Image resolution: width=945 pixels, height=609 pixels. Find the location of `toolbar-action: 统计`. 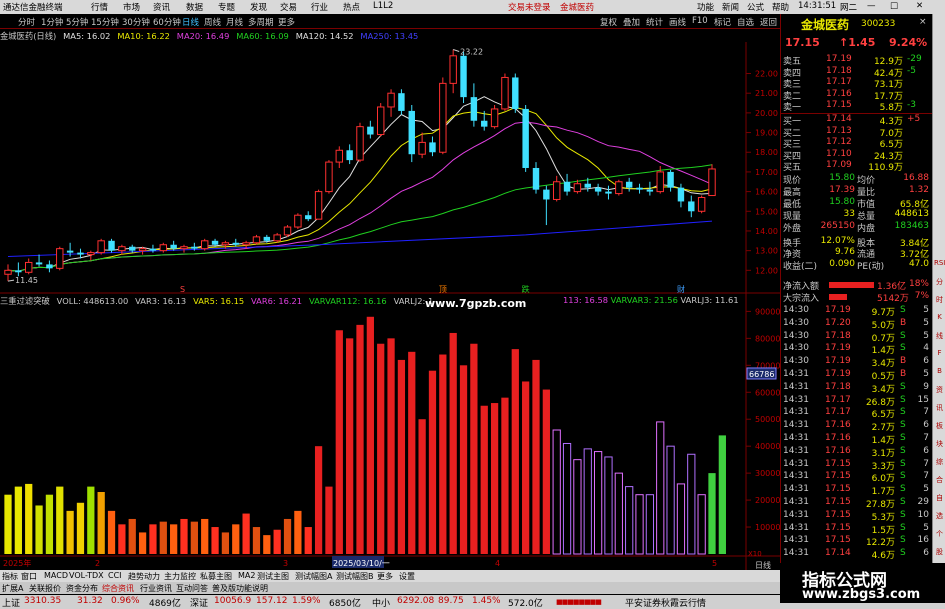

toolbar-action: 统计 is located at coordinates (654, 22).